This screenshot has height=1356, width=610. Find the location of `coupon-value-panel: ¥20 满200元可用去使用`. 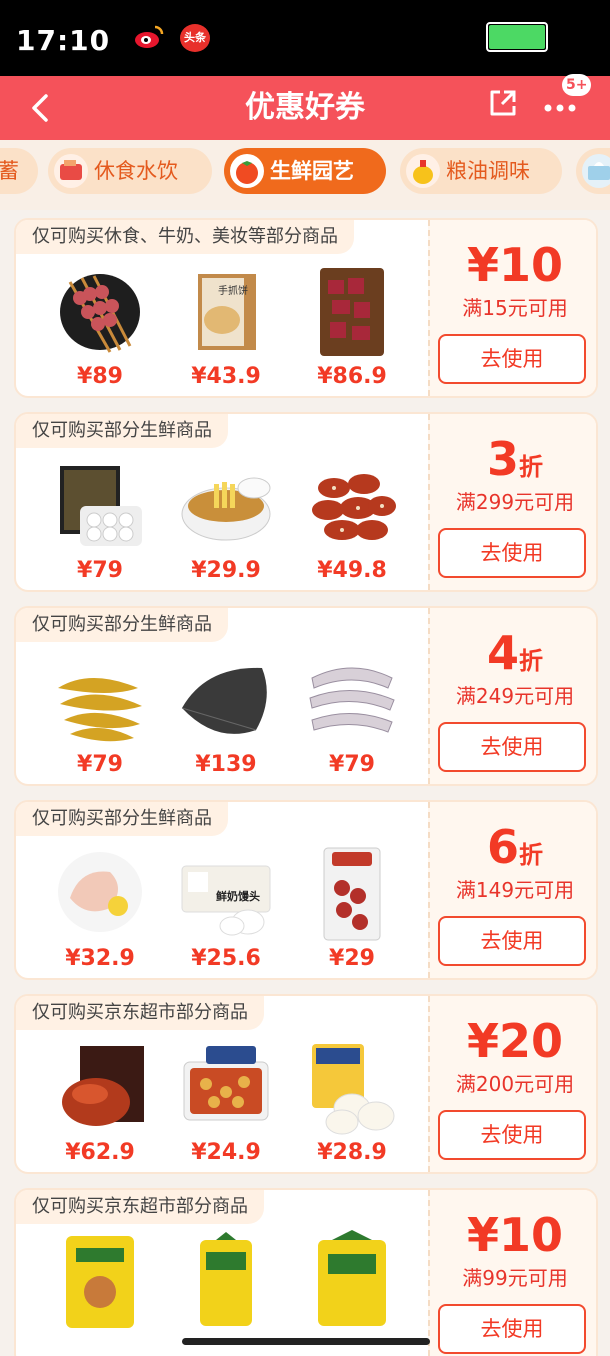

coupon-value-panel: ¥20 满200元可用去使用 is located at coordinates (512, 1084).